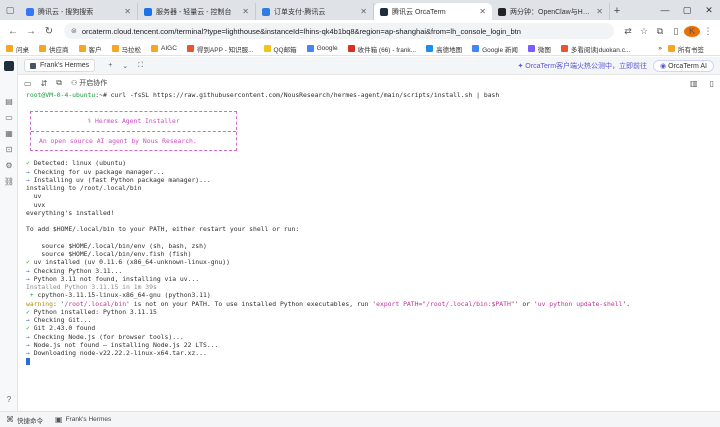 This screenshot has width=720, height=427. I want to click on bookmark-item: 马拉松, so click(126, 49).